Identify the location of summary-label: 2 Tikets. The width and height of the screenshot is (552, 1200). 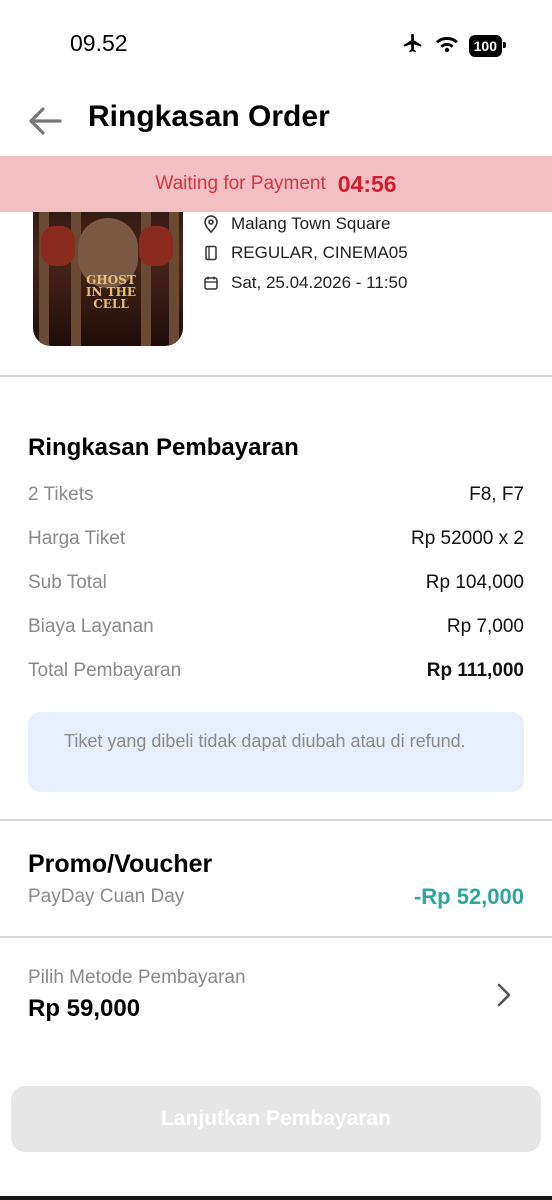
(61, 494).